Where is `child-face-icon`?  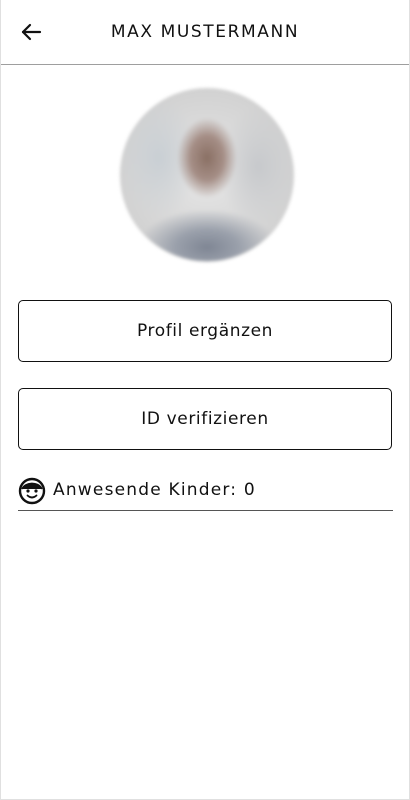
child-face-icon is located at coordinates (32, 491).